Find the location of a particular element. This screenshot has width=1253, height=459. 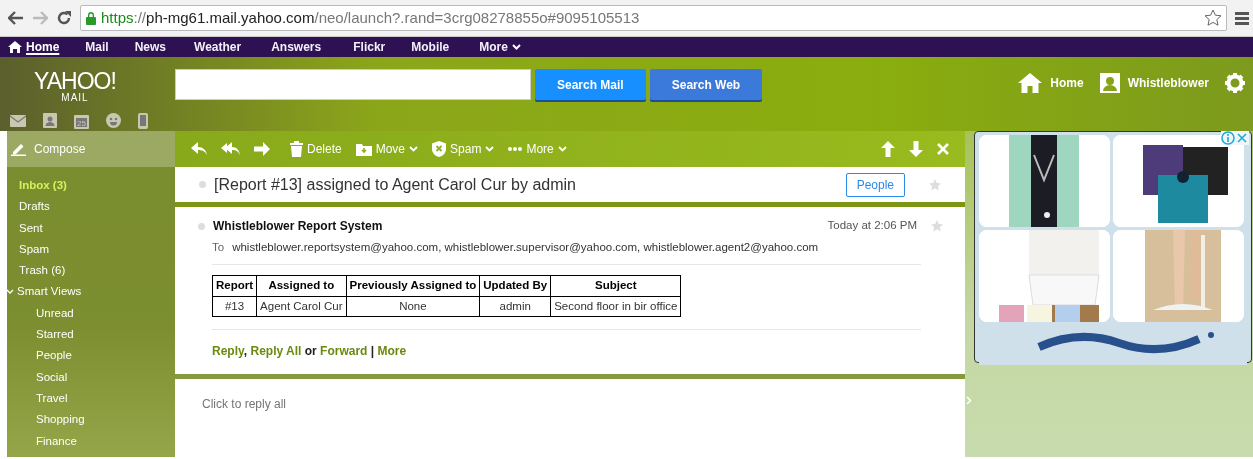

action-link: Reply All is located at coordinates (276, 350).